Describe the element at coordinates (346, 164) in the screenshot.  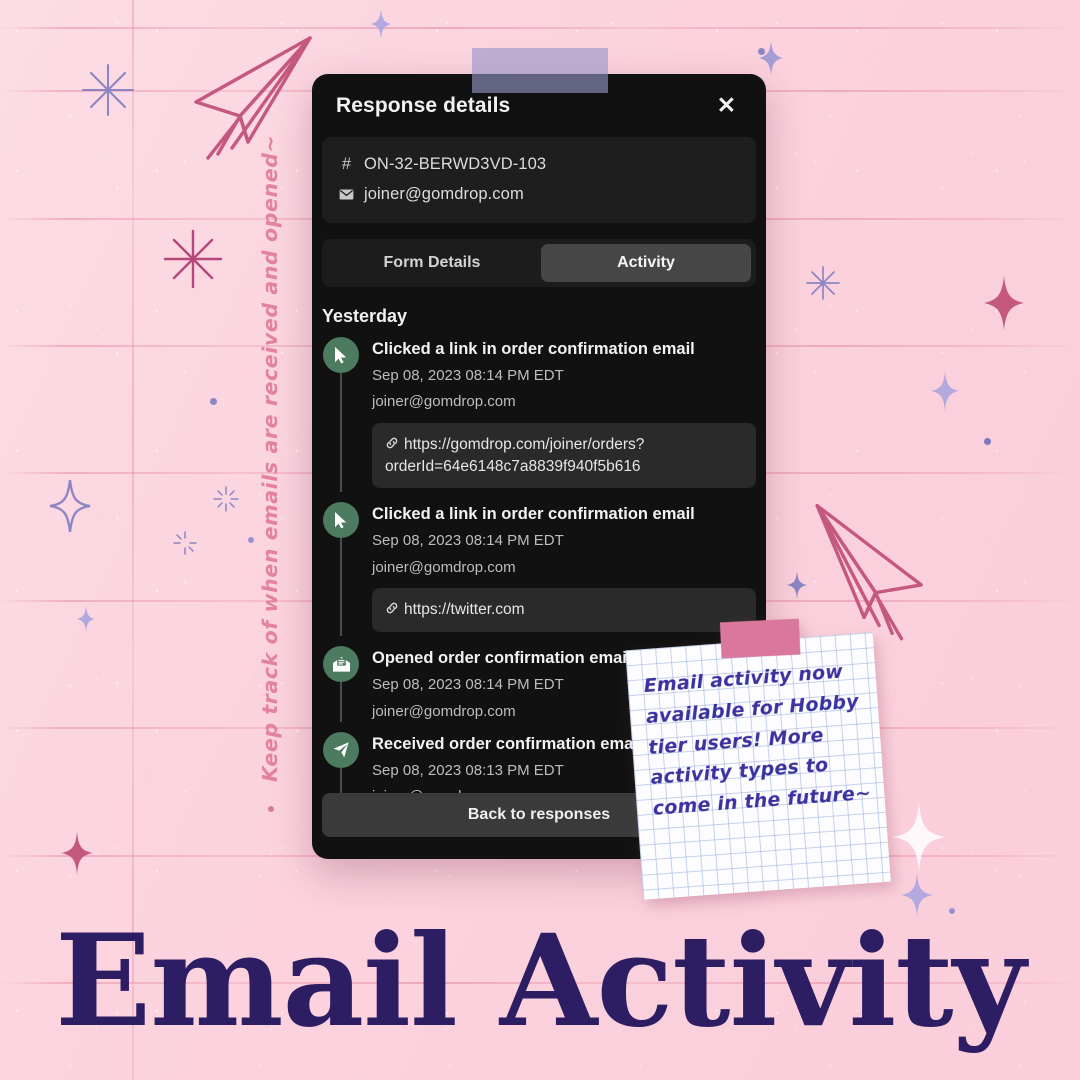
I see `hash-icon: #` at that location.